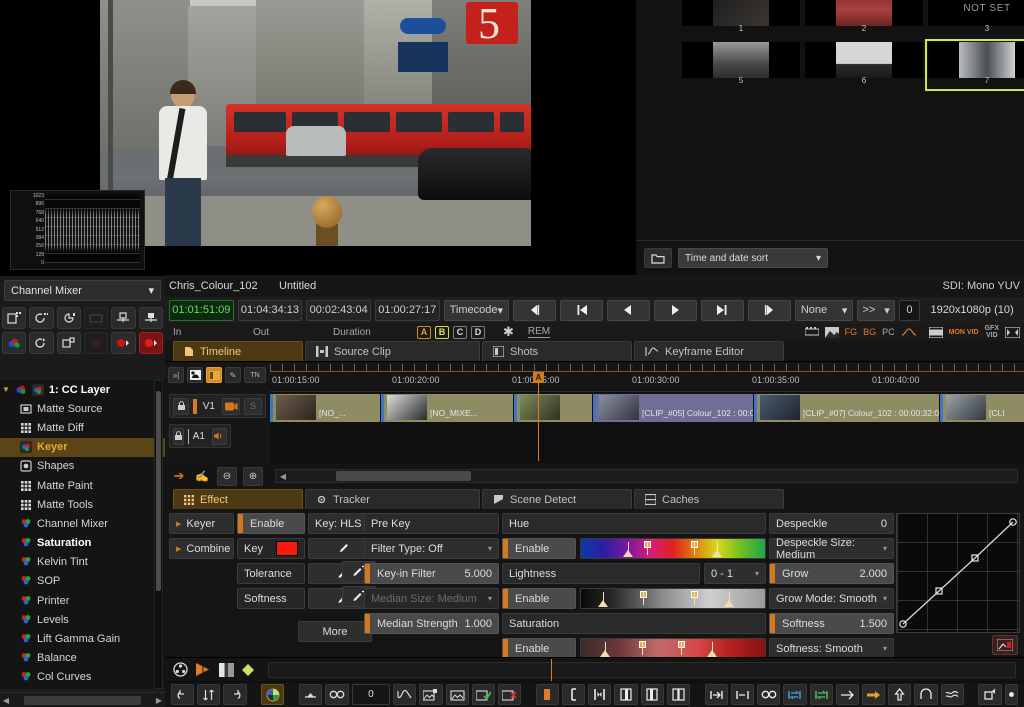  Describe the element at coordinates (964, 332) in the screenshot. I see `mon-vid-label: MON VID` at that location.